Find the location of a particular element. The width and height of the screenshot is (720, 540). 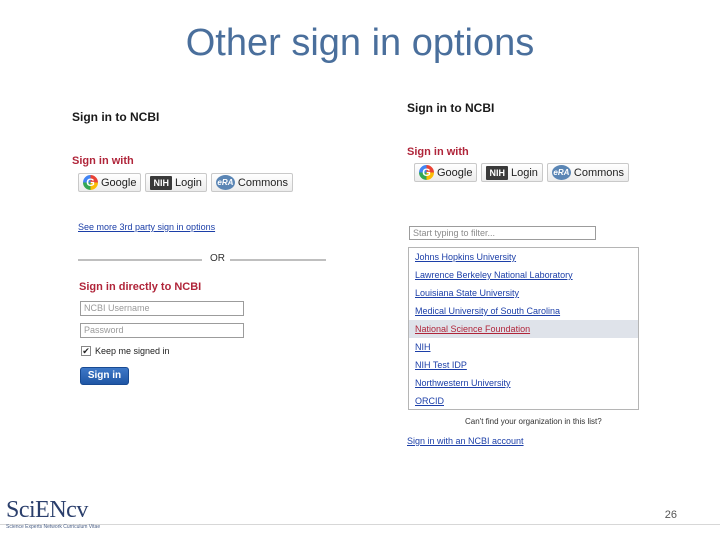

sign-in-button: Sign in is located at coordinates (104, 376).